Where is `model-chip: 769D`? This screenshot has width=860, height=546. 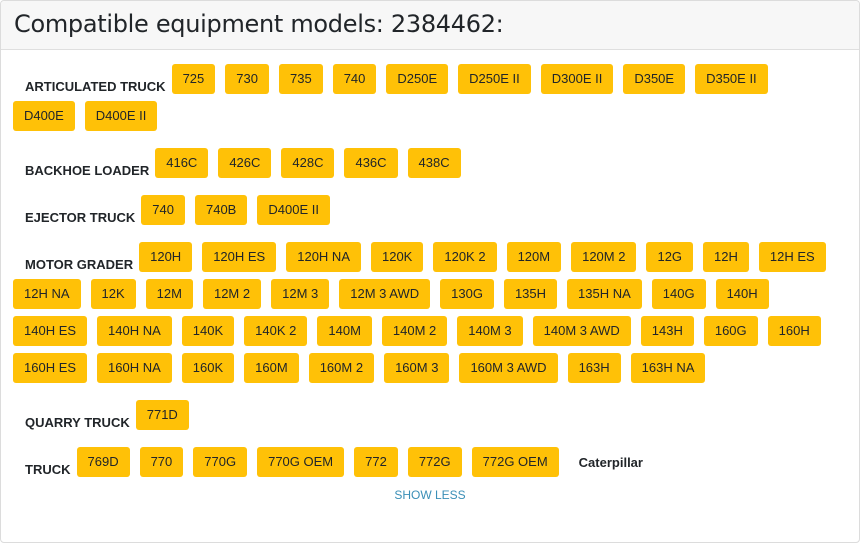 model-chip: 769D is located at coordinates (103, 462).